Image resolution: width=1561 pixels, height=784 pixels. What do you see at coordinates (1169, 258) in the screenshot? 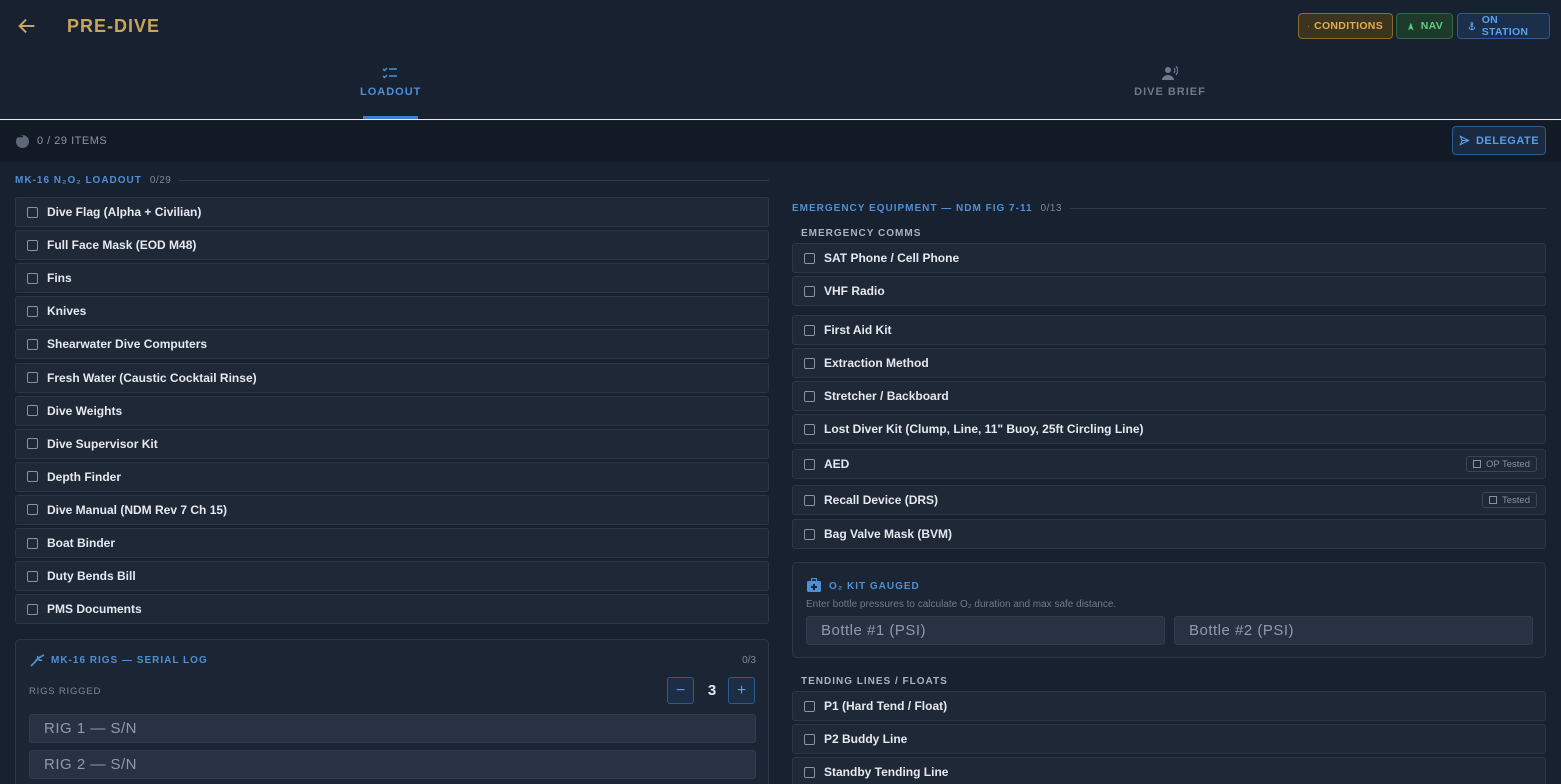
I see `emergency-comms-item: SAT Phone / Cell Phone` at bounding box center [1169, 258].